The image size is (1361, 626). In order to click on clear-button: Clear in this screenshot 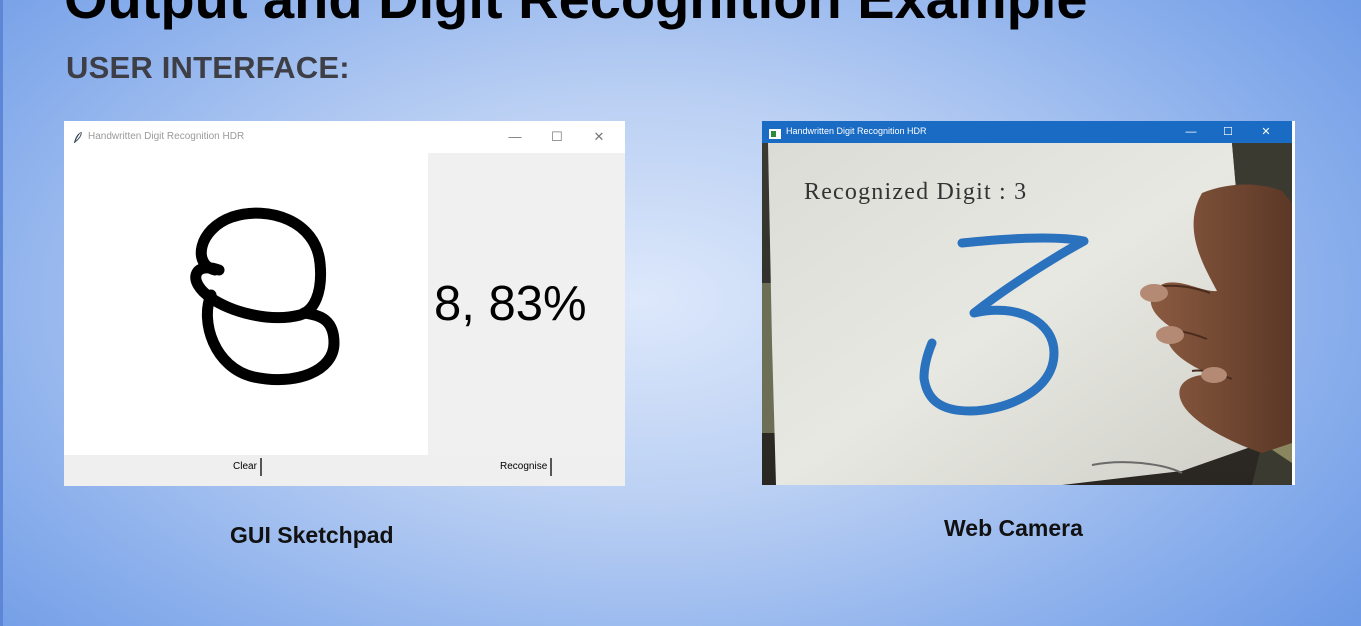, I will do `click(246, 467)`.